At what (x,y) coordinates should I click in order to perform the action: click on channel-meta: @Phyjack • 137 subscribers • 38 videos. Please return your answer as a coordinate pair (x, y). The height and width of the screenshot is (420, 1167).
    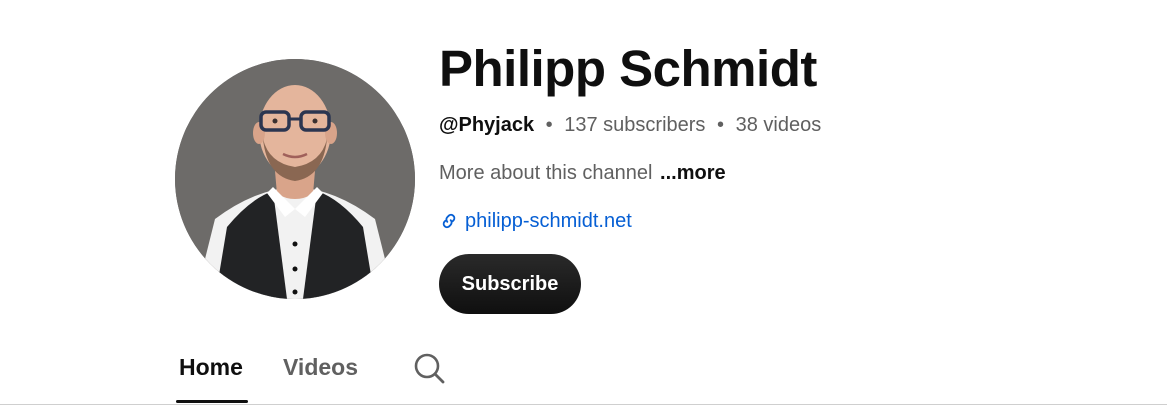
    Looking at the image, I should click on (630, 125).